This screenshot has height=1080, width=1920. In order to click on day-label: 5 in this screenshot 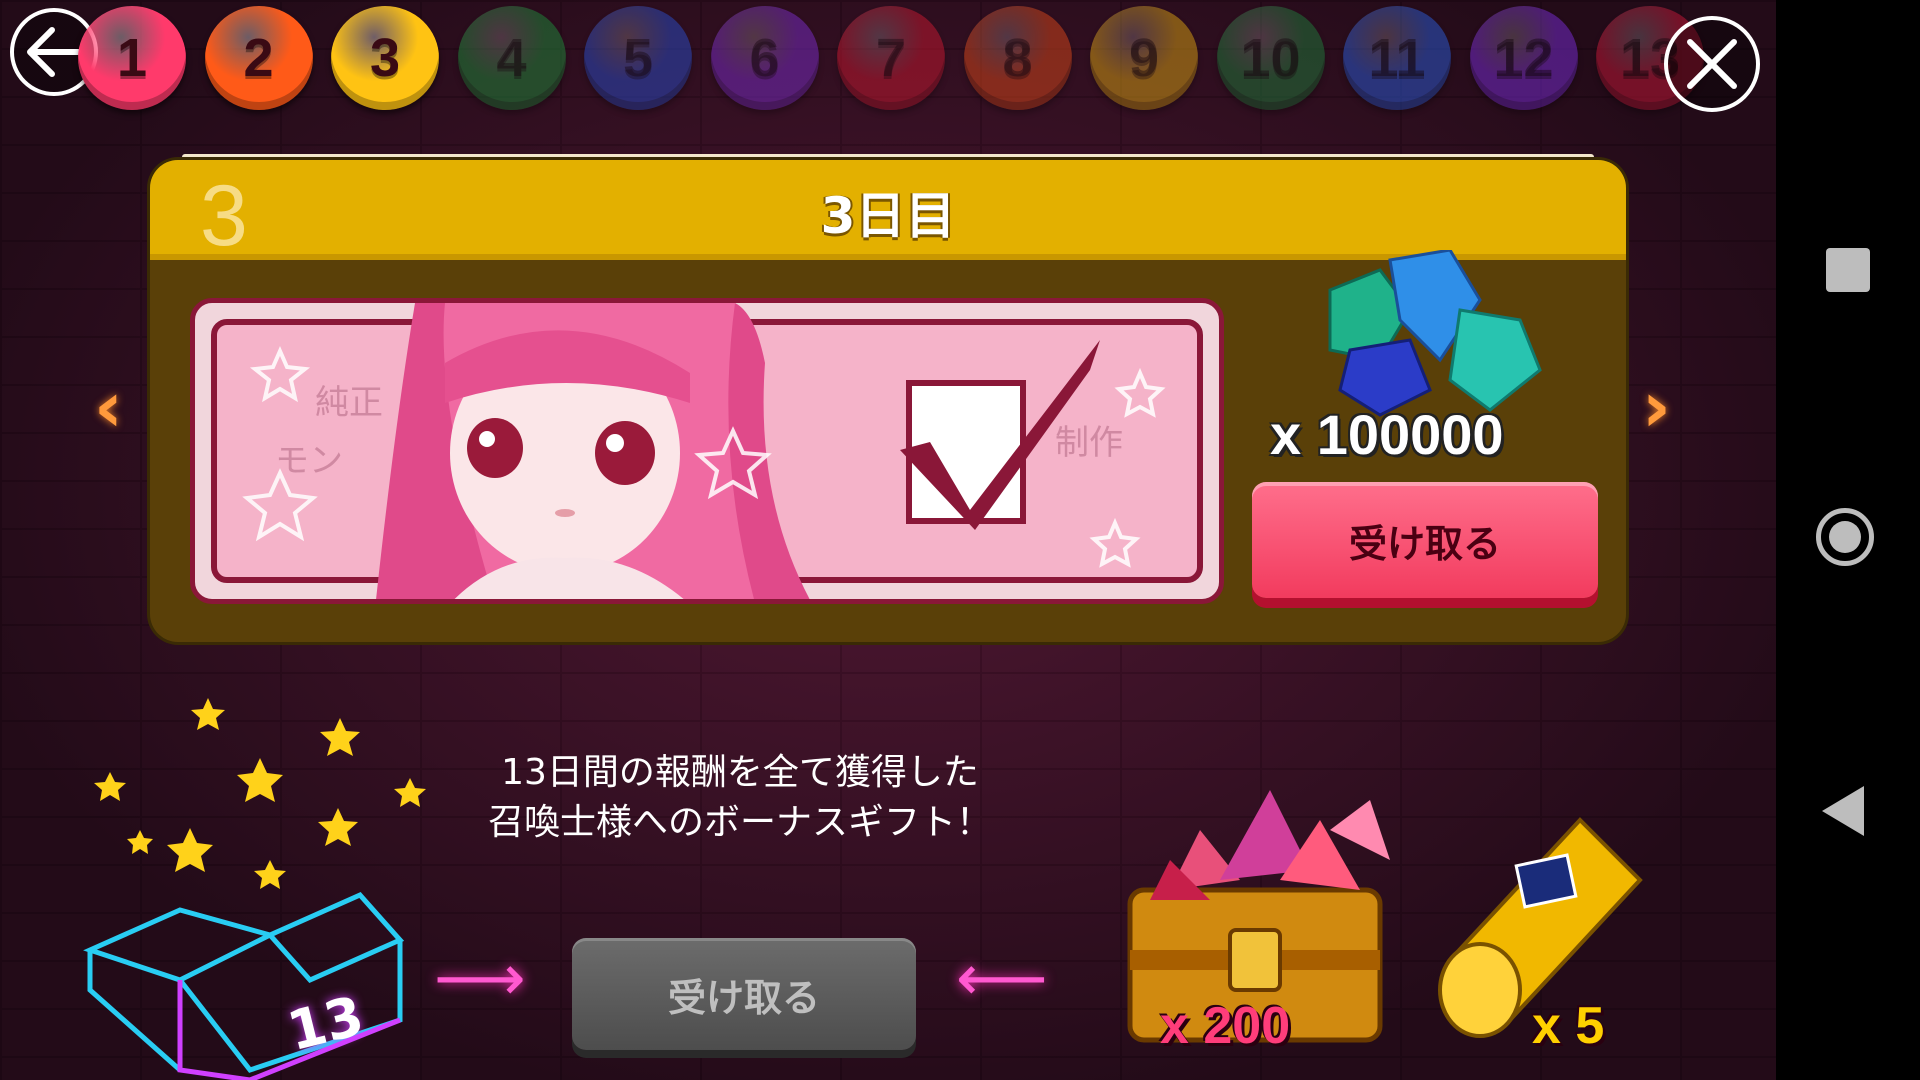, I will do `click(638, 58)`.